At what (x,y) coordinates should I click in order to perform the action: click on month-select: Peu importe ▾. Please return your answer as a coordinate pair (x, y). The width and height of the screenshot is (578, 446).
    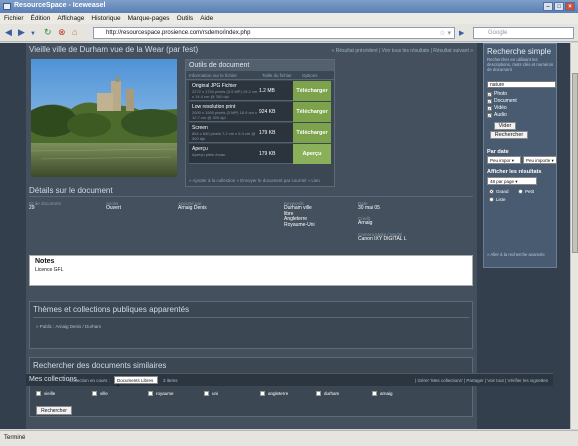
    Looking at the image, I should click on (540, 160).